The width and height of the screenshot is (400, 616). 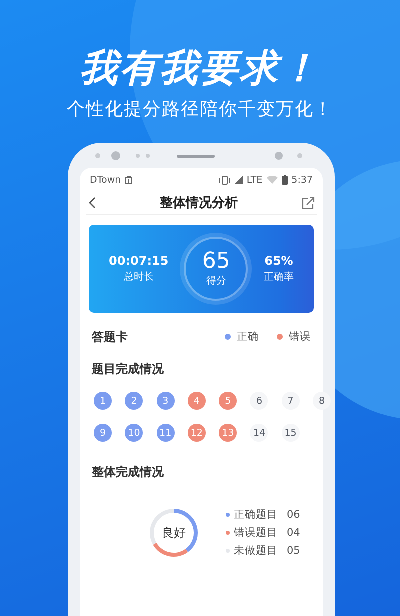 What do you see at coordinates (165, 401) in the screenshot?
I see `question-number: 3` at bounding box center [165, 401].